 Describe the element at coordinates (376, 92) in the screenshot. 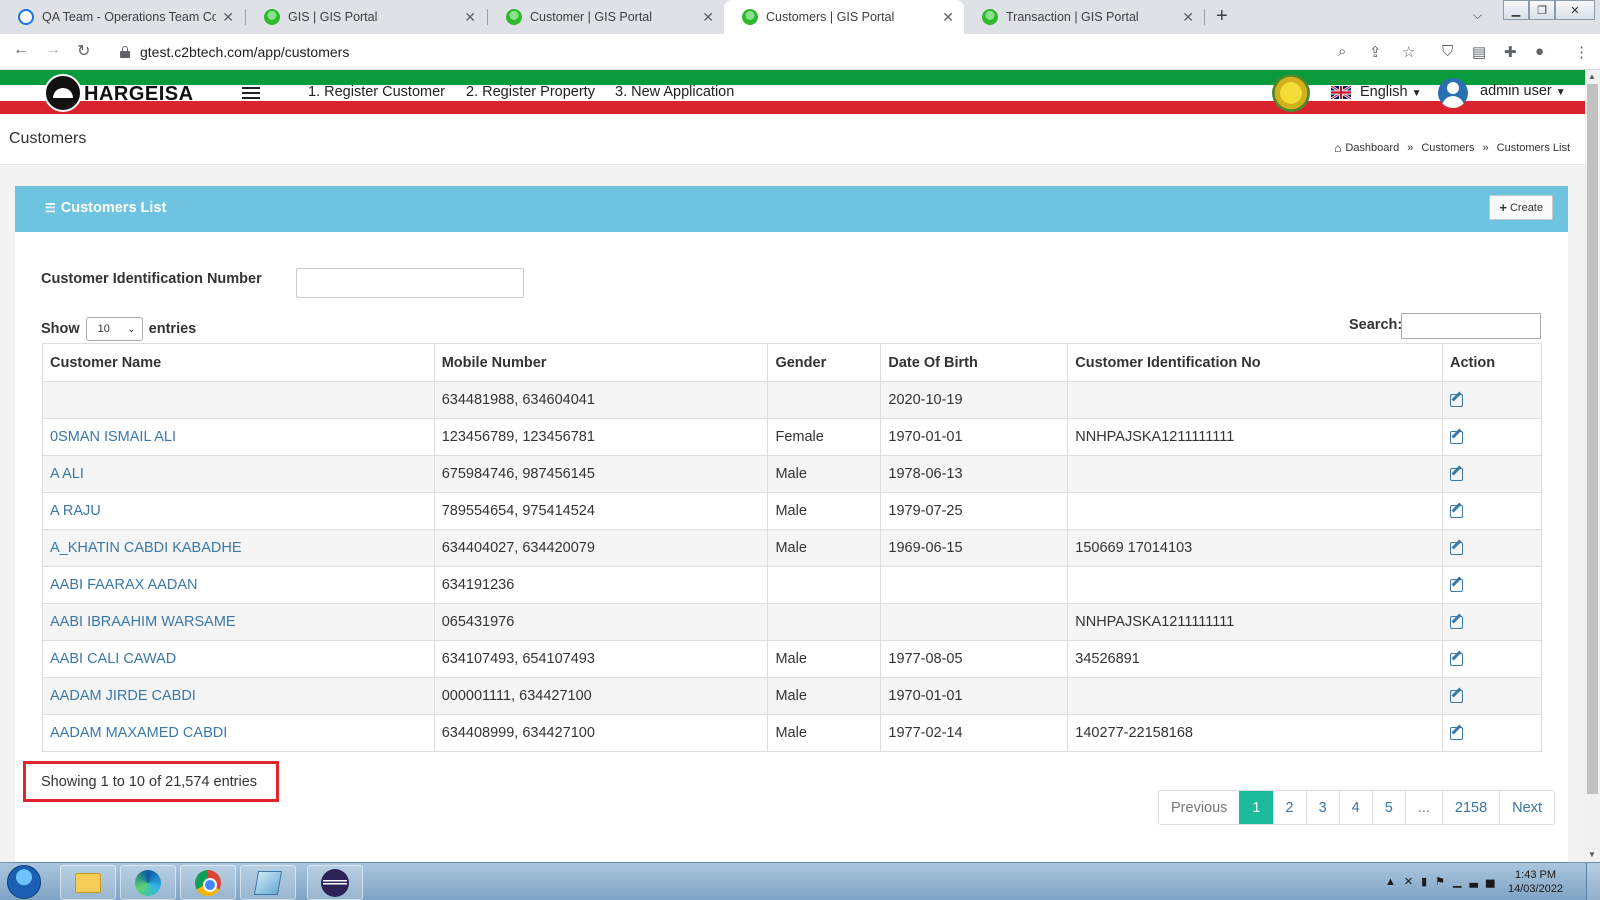

I see `nav-register-customer: 1. Register Customer` at that location.